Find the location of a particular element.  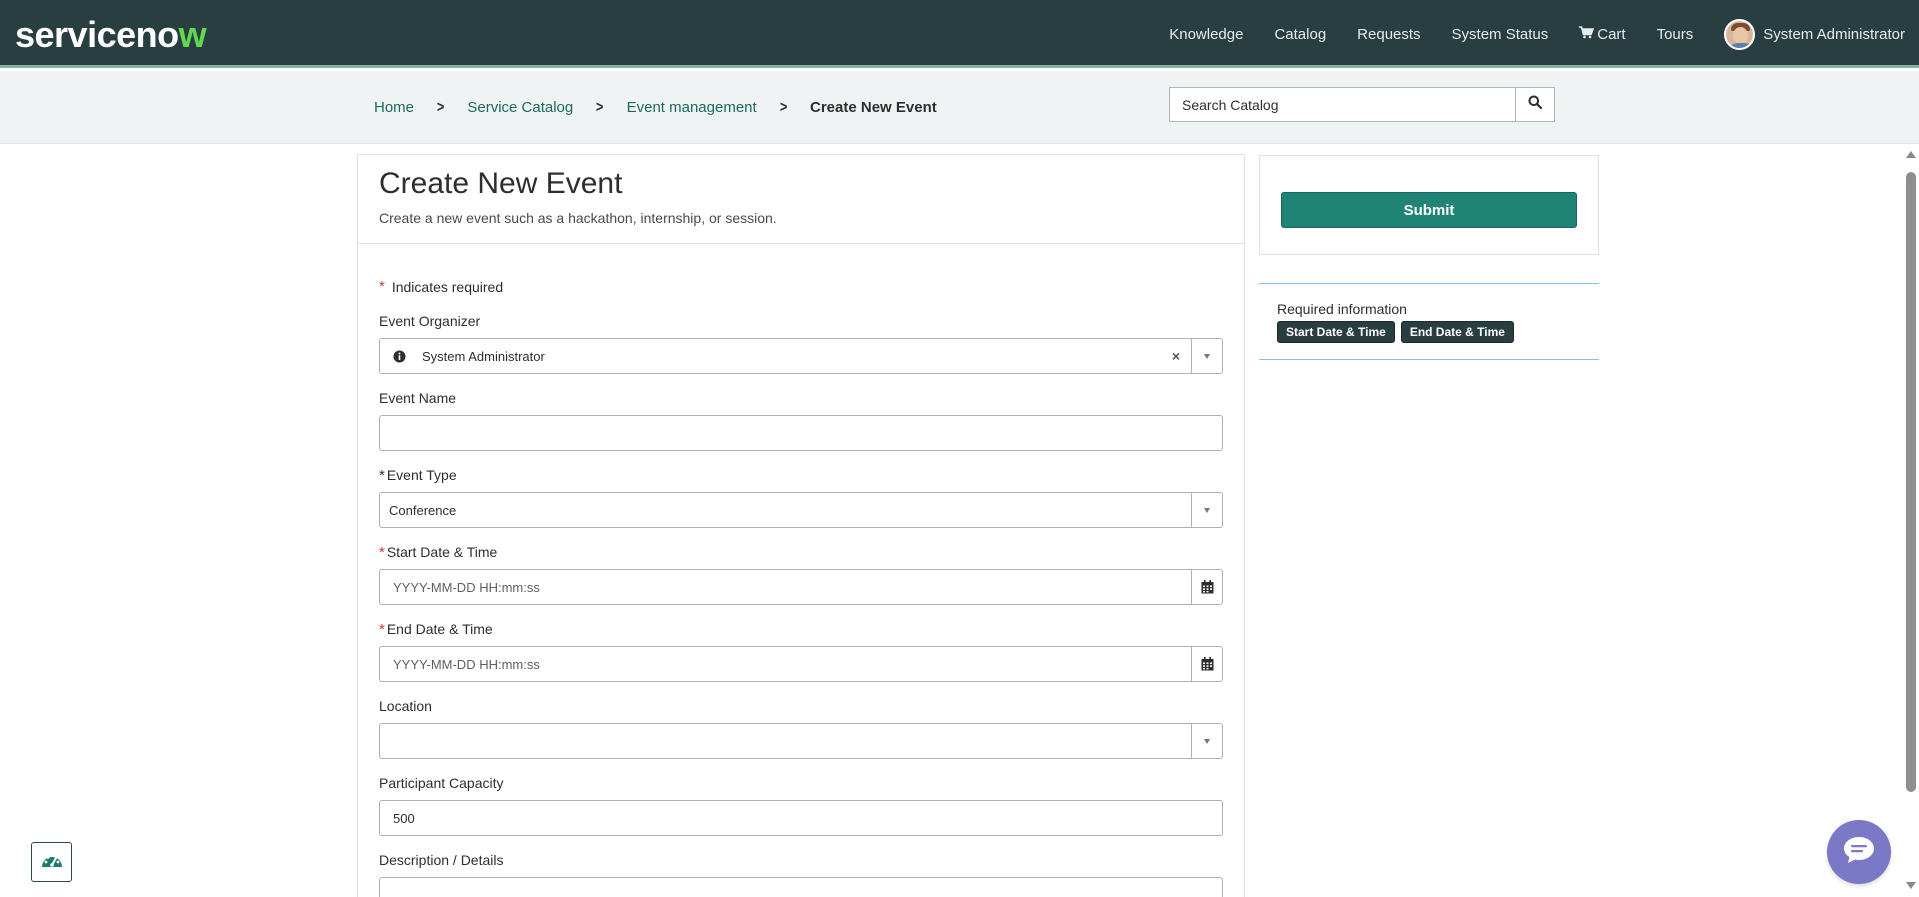

organizer-reference-field: System Administrator × is located at coordinates (801, 356).